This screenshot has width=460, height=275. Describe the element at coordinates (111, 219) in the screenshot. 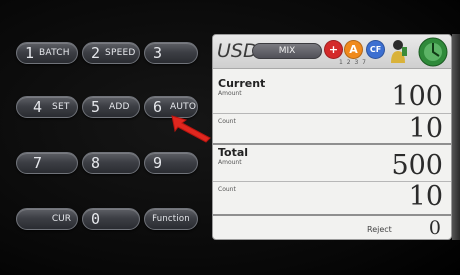

I see `key-0: 0` at that location.